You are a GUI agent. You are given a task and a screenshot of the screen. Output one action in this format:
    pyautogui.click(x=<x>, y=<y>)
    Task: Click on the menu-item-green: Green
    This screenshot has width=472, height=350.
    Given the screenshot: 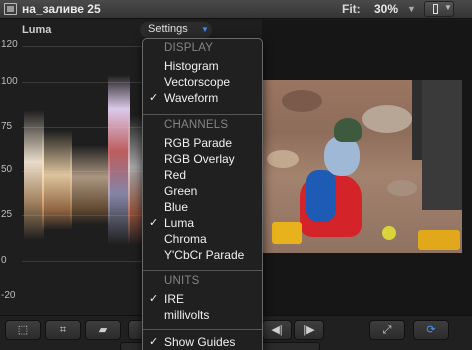 What is the action you would take?
    pyautogui.click(x=212, y=191)
    